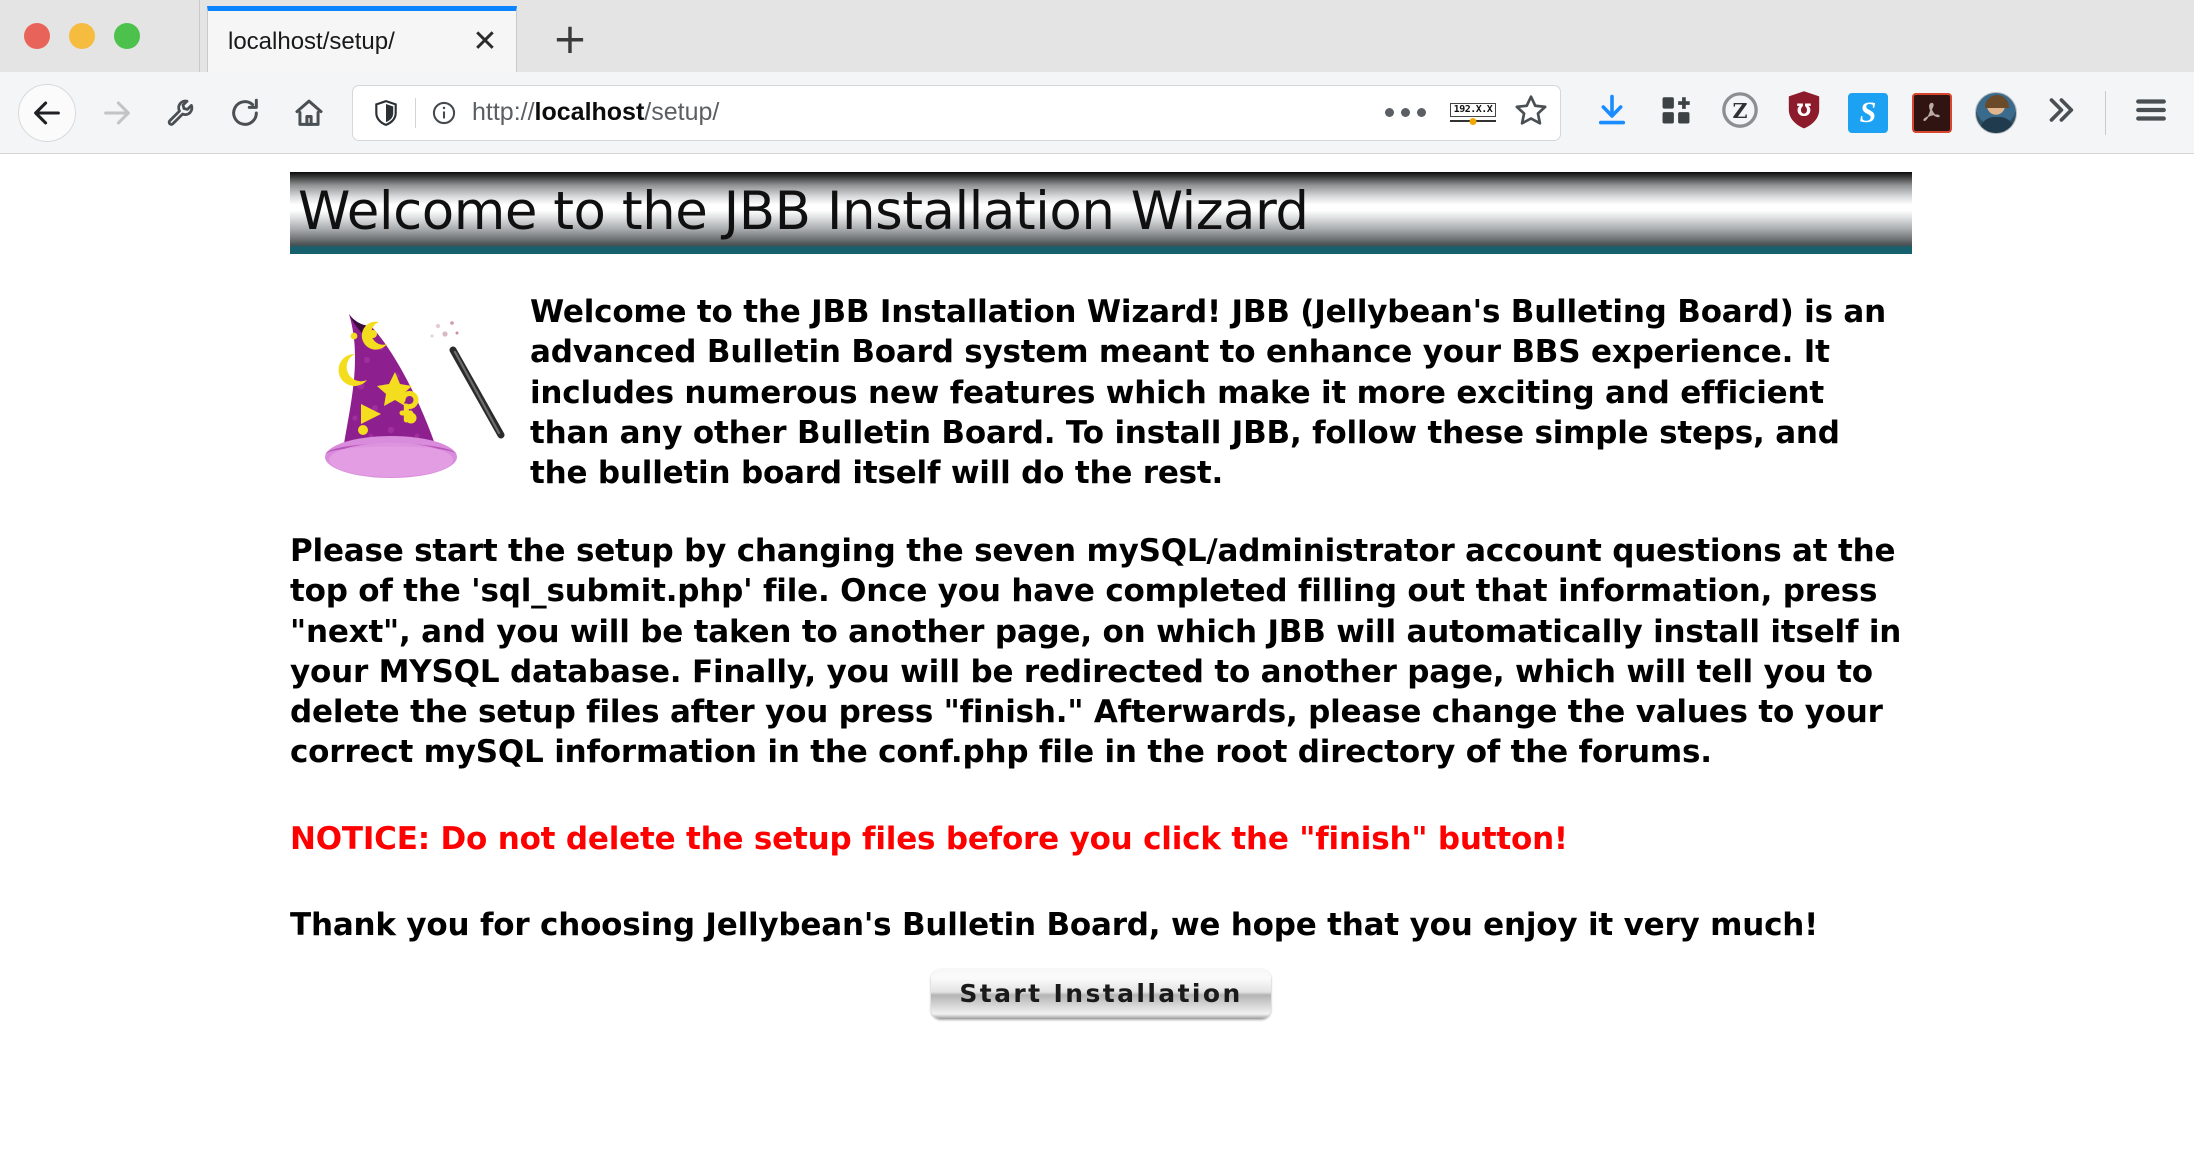 This screenshot has height=1160, width=2194. I want to click on chevron-double-right-icon, so click(2060, 112).